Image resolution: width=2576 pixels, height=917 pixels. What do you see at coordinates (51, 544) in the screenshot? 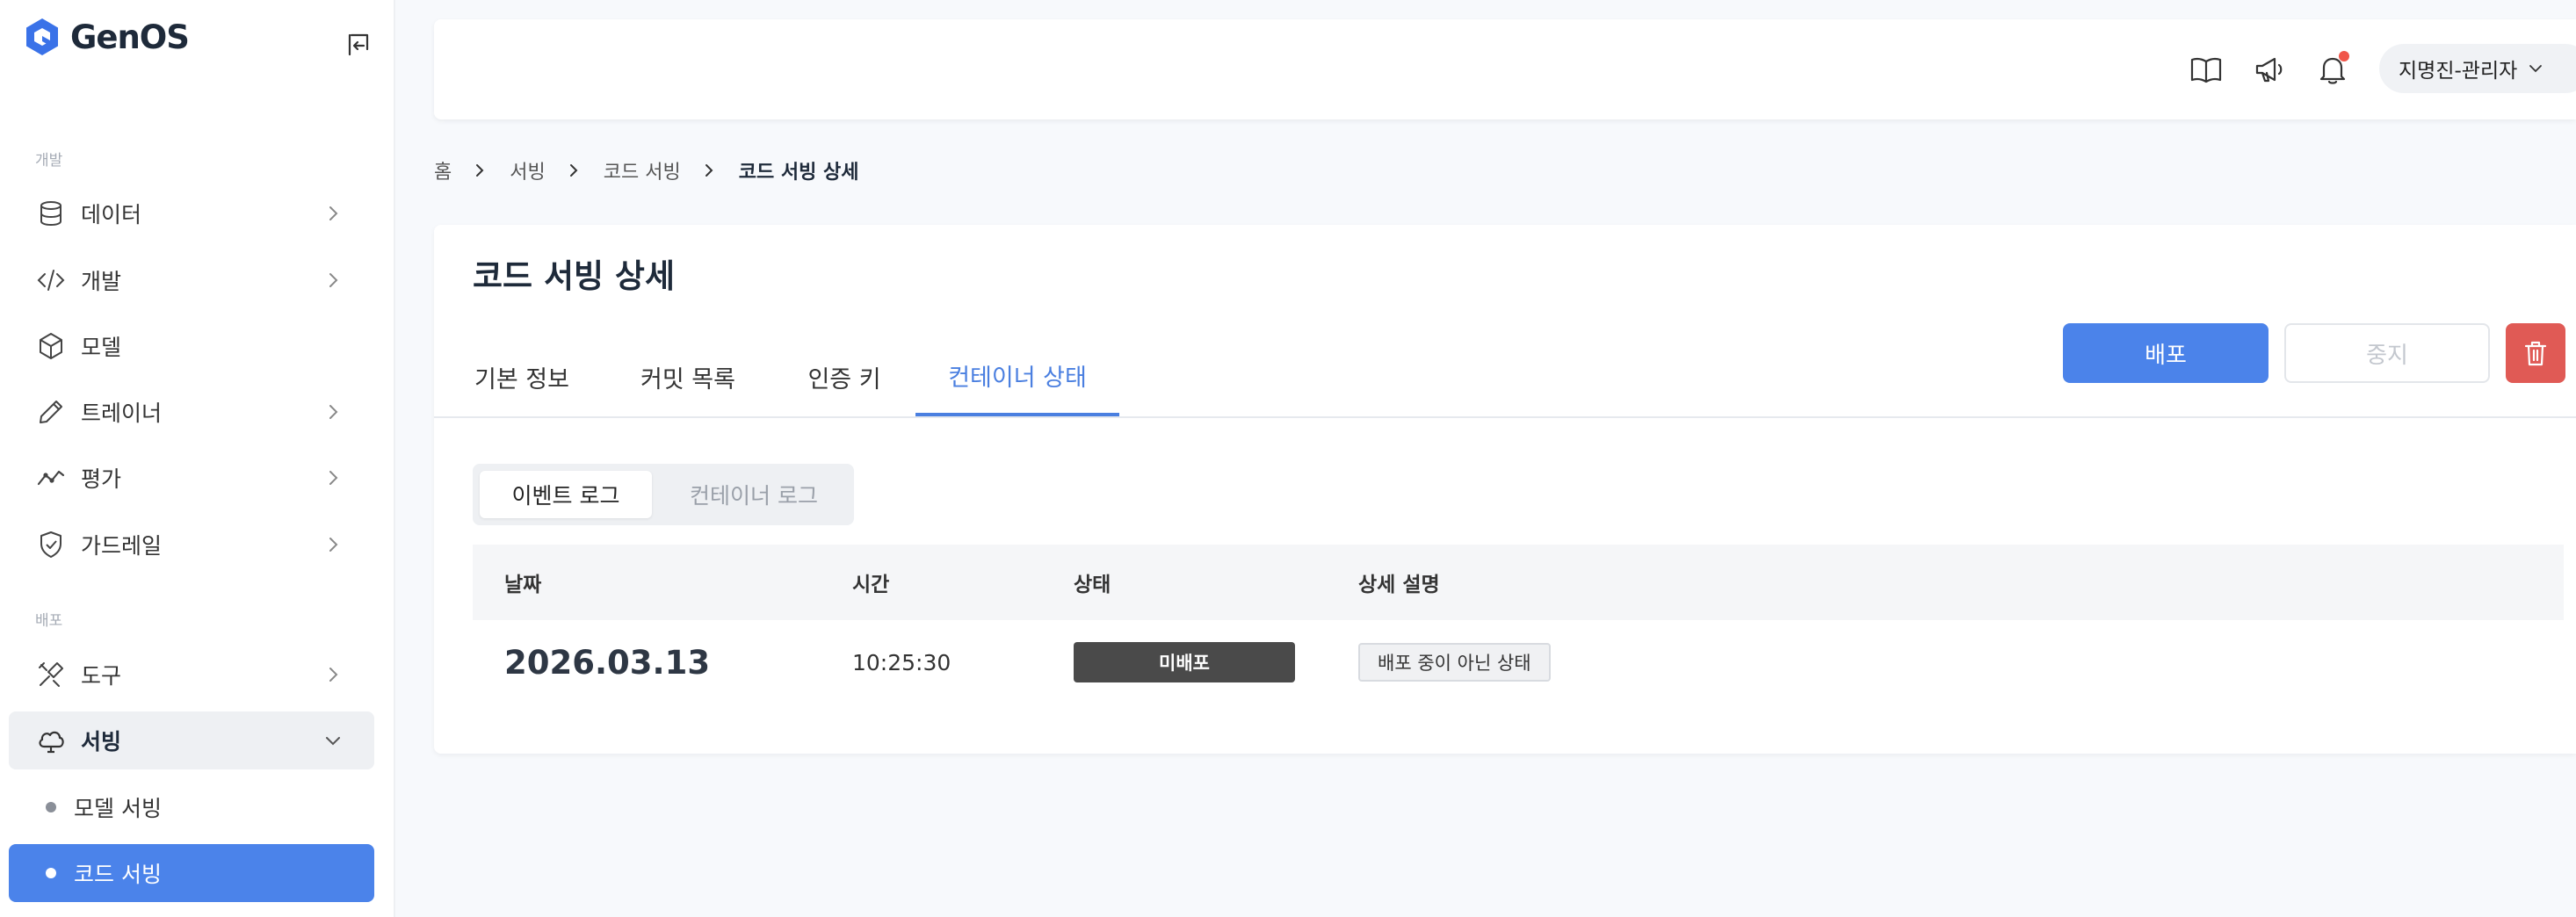
I see `shield-icon` at bounding box center [51, 544].